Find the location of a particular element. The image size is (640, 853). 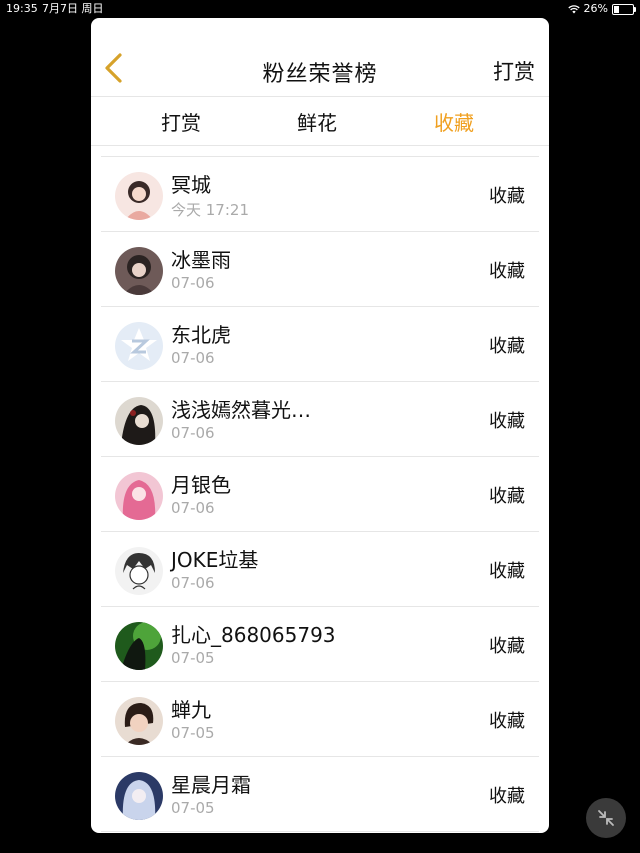

status-bar: 19:35 7月7日 周日 26% is located at coordinates (320, 9).